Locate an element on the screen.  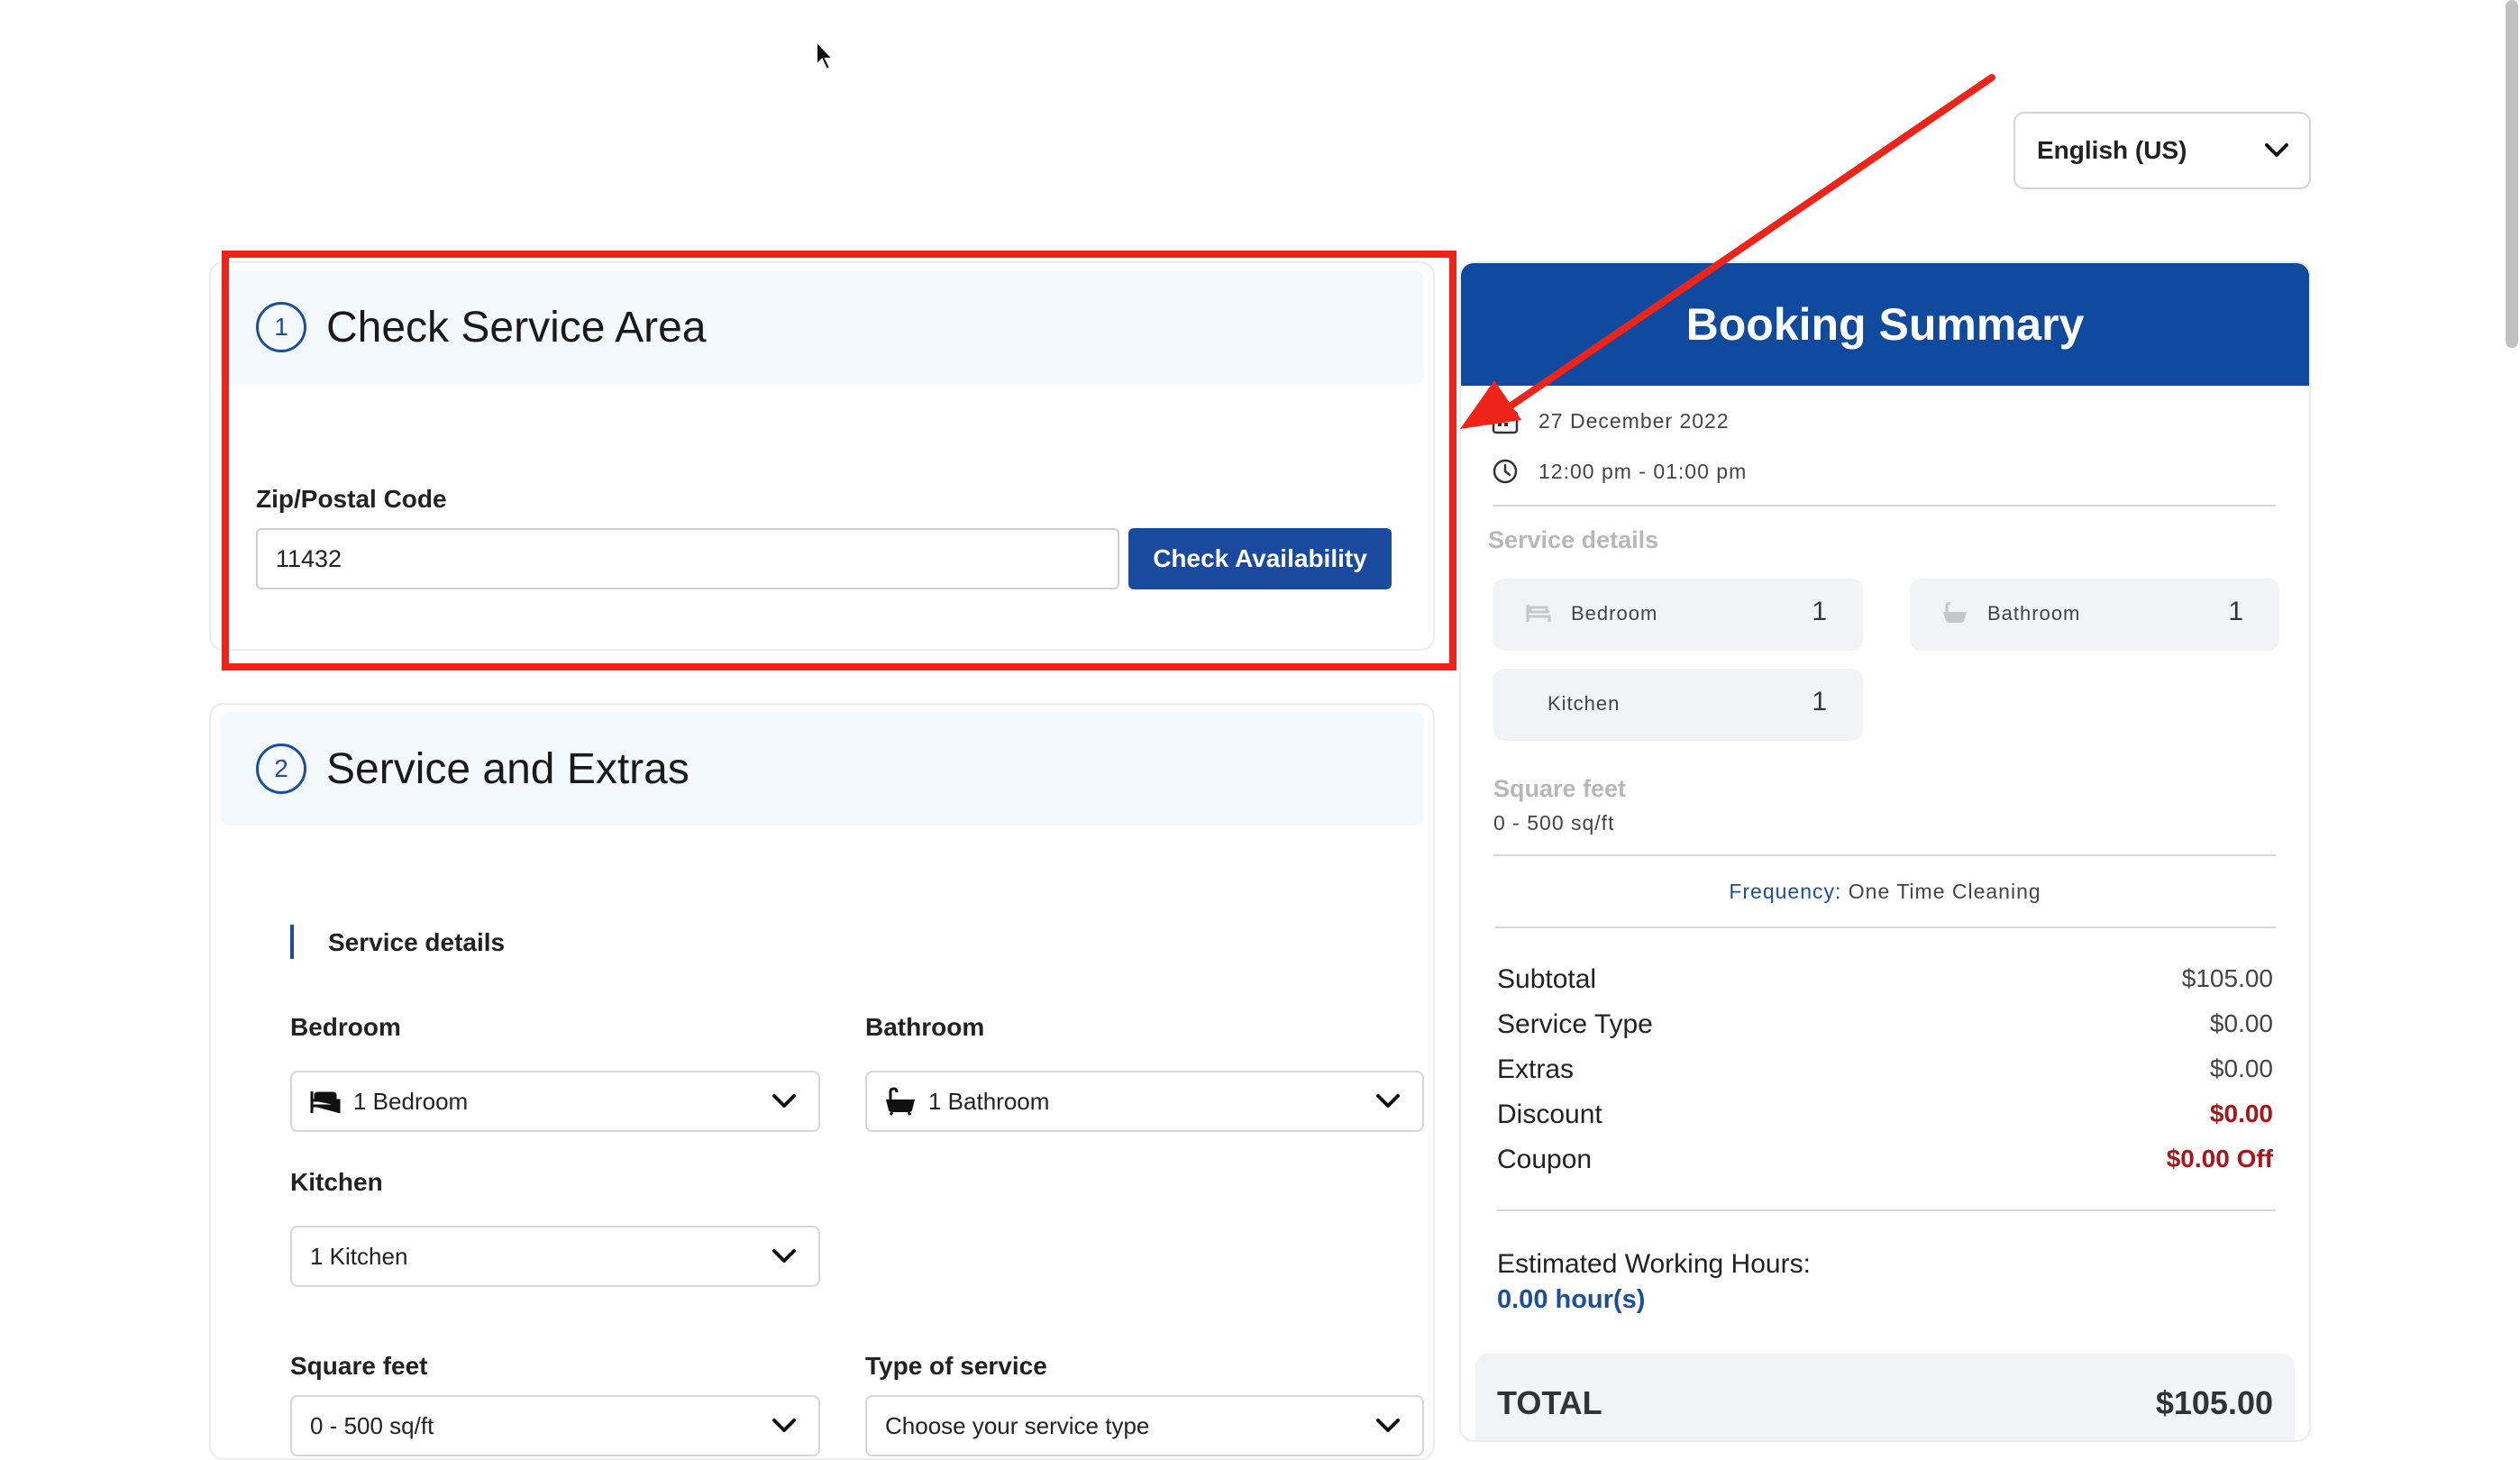
estimated-hours-value: 0.00 hour(s) is located at coordinates (1572, 1299).